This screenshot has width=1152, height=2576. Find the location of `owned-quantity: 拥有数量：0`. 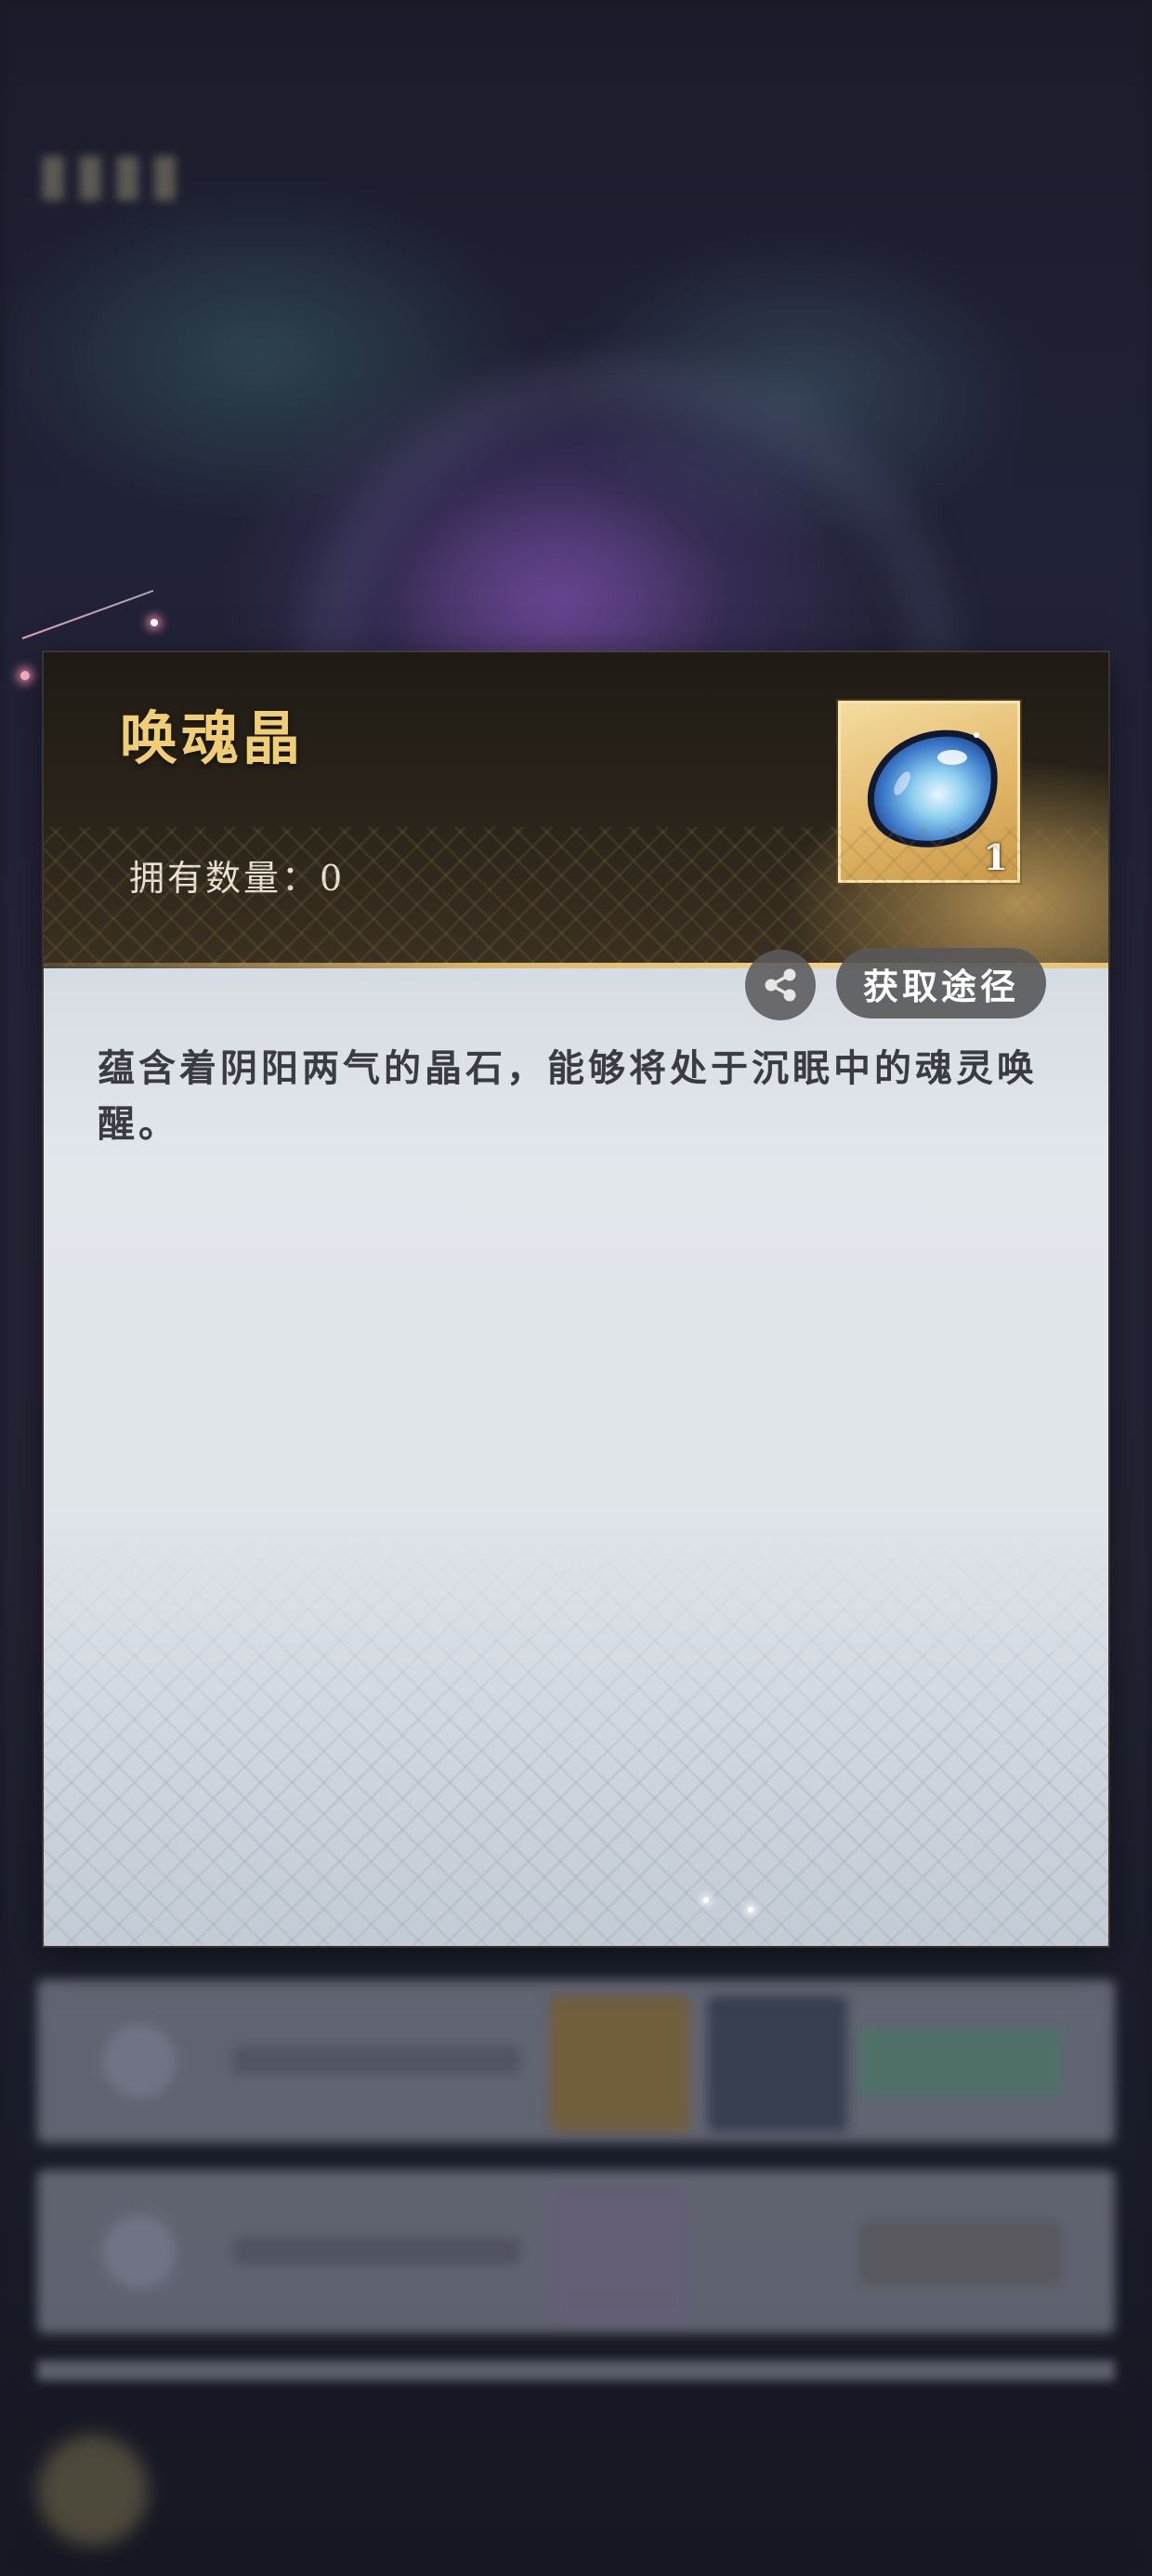

owned-quantity: 拥有数量：0 is located at coordinates (237, 874).